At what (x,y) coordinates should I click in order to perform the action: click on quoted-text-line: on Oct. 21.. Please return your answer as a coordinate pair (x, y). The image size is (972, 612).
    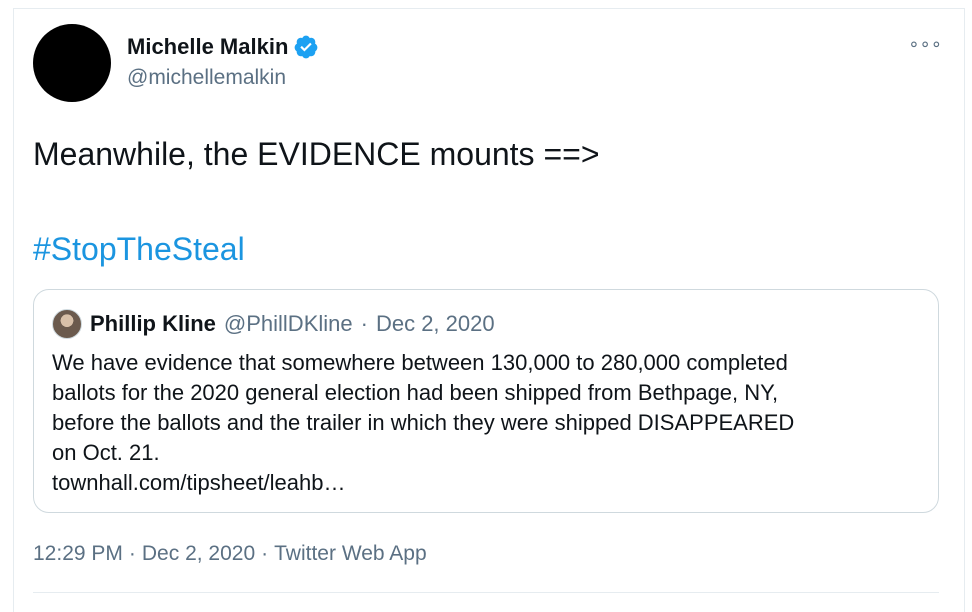
    Looking at the image, I should click on (106, 452).